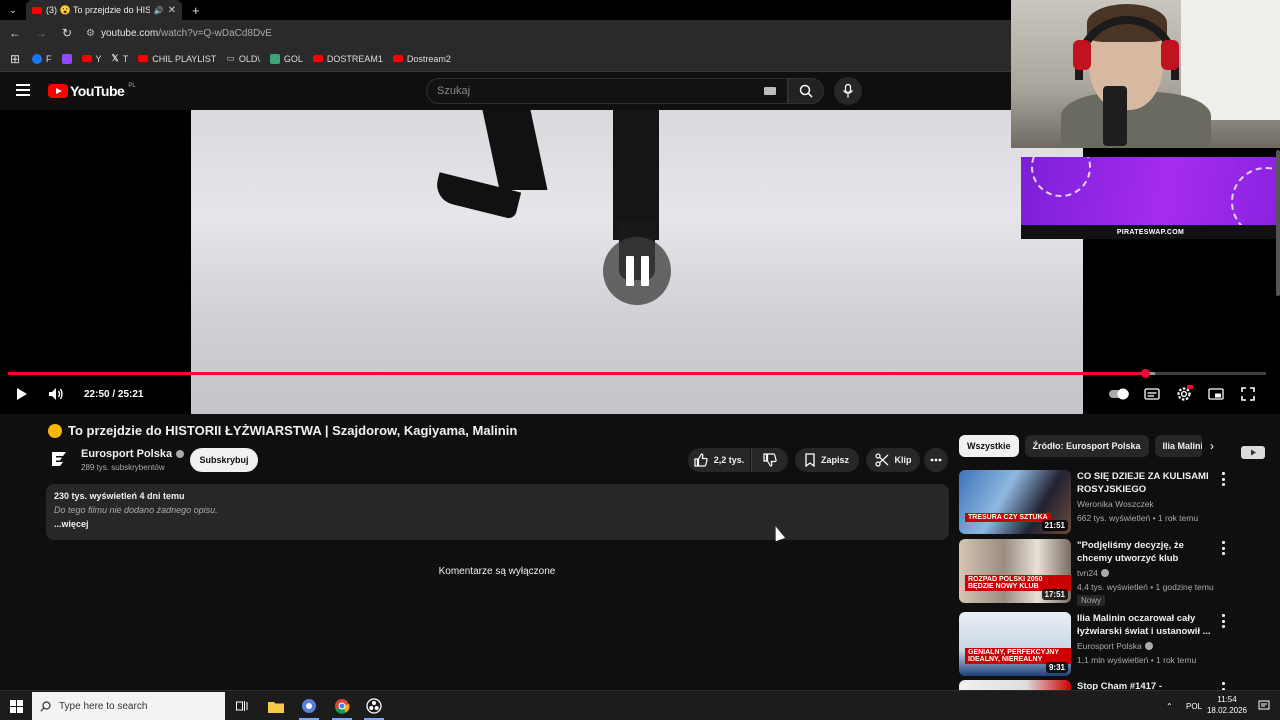 Image resolution: width=1280 pixels, height=720 pixels. What do you see at coordinates (1278, 223) in the screenshot?
I see `page-scrollbar` at bounding box center [1278, 223].